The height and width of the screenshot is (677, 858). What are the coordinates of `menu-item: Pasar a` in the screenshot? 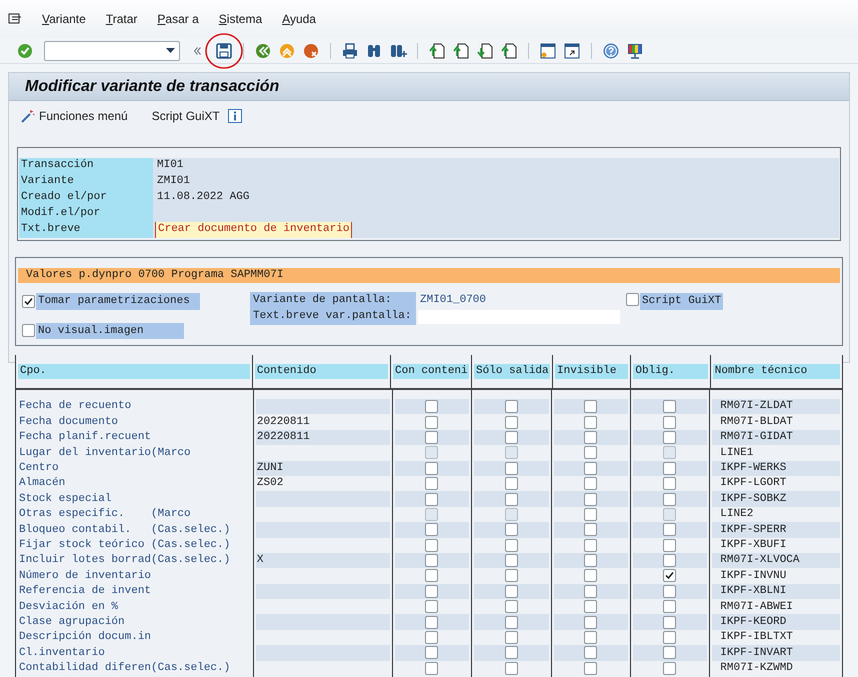 It's located at (178, 19).